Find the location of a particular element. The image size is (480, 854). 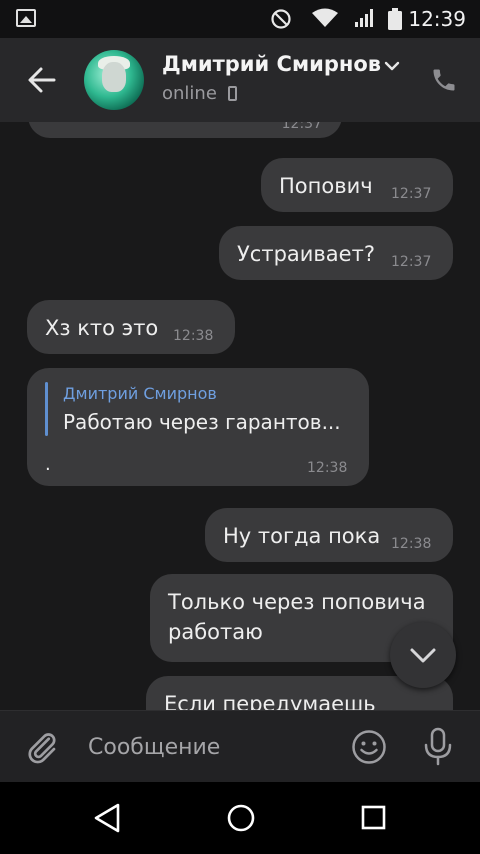

message-bubble-outgoing: Устраивает? 12:37 is located at coordinates (336, 253).